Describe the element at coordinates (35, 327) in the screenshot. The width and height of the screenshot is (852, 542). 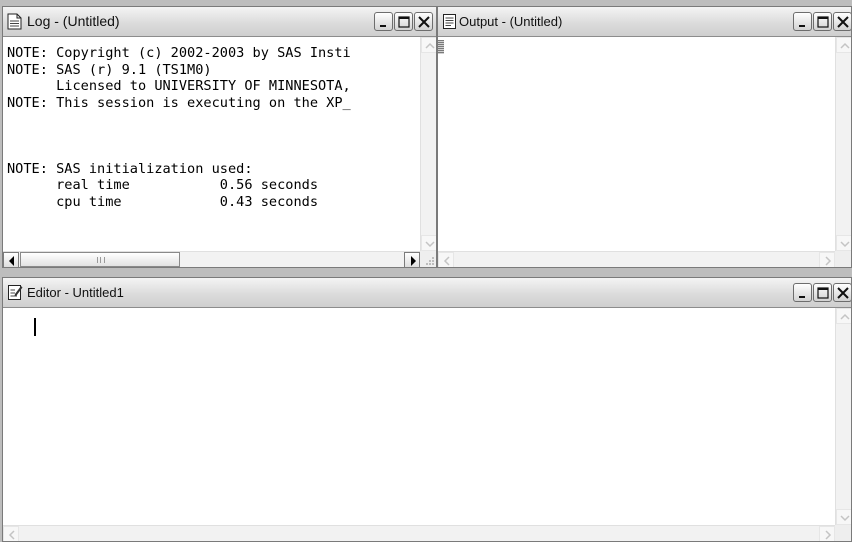
I see `text-cursor` at that location.